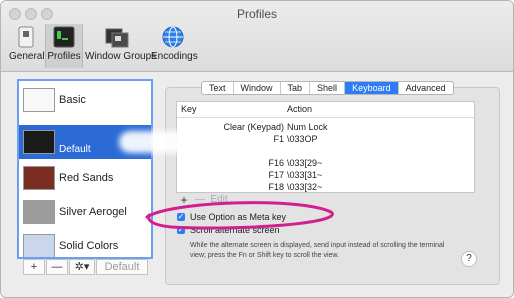 Image resolution: width=514 pixels, height=298 pixels. I want to click on edit-key-button: Edit, so click(219, 200).